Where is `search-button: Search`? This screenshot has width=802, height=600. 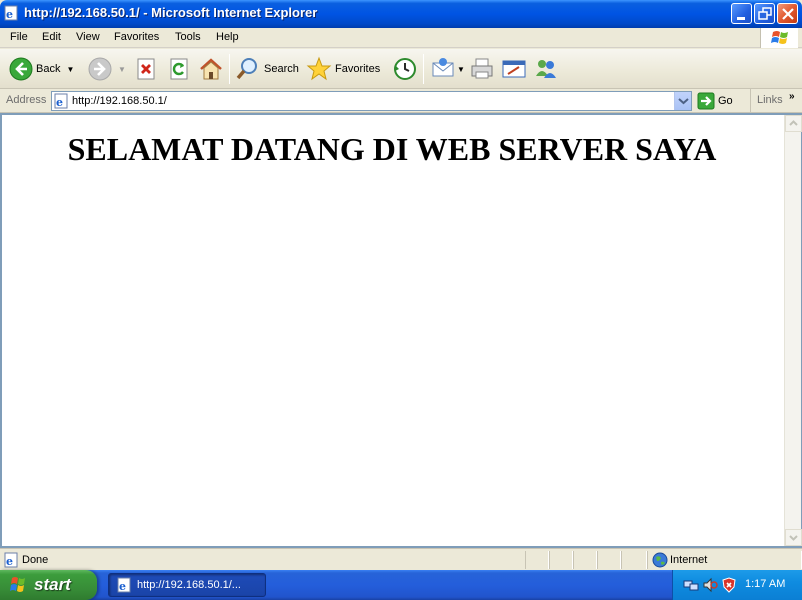 search-button: Search is located at coordinates (267, 69).